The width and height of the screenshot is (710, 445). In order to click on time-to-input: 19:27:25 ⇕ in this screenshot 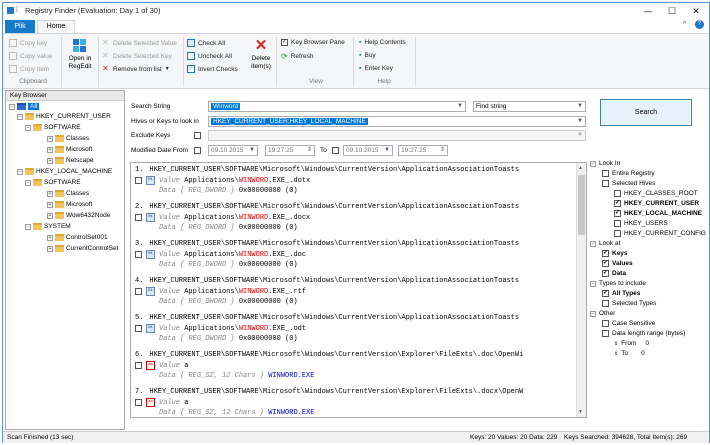, I will do `click(423, 150)`.